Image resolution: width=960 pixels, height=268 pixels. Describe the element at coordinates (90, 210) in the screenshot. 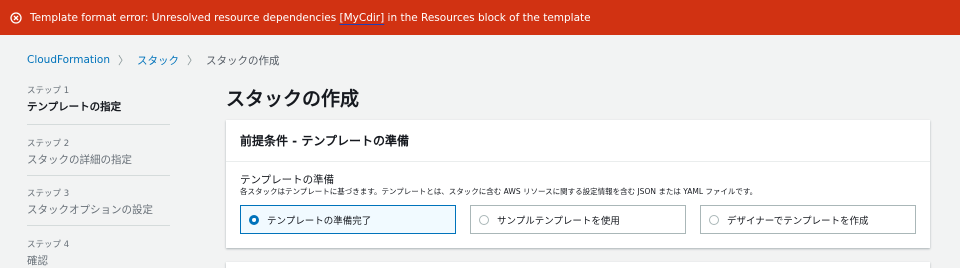

I see `step-title: スタックオプションの設定` at that location.